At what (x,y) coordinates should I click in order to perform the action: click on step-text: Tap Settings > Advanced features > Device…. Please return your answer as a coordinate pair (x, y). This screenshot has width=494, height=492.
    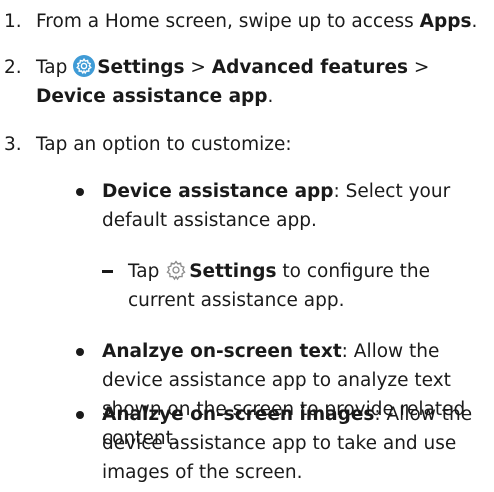
    Looking at the image, I should click on (233, 81).